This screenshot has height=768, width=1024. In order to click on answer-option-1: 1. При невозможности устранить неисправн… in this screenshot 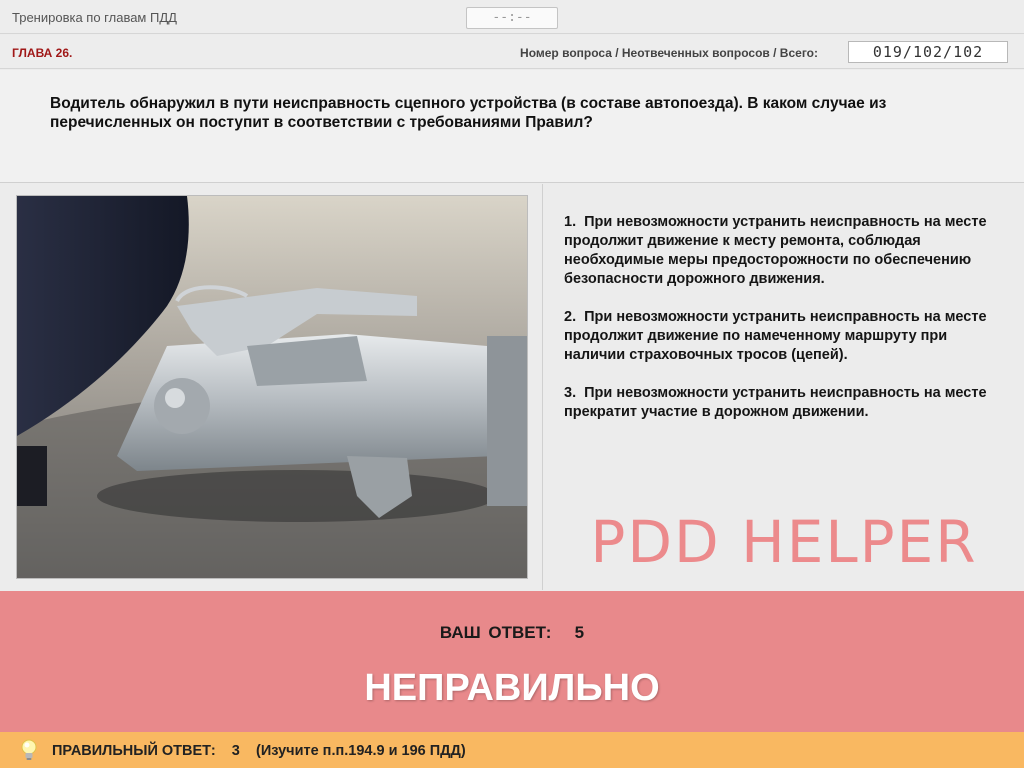, I will do `click(784, 251)`.